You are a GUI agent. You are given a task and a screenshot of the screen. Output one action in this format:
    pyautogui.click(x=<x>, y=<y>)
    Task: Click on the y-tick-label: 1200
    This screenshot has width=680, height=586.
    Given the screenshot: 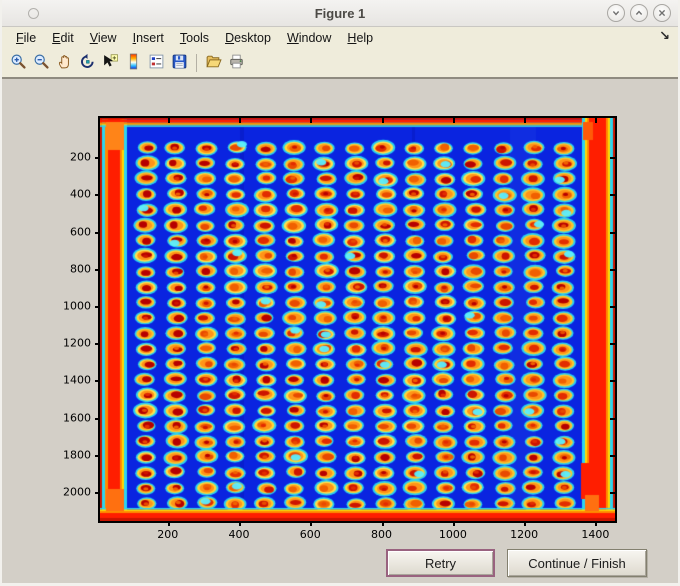 What is the action you would take?
    pyautogui.click(x=77, y=343)
    